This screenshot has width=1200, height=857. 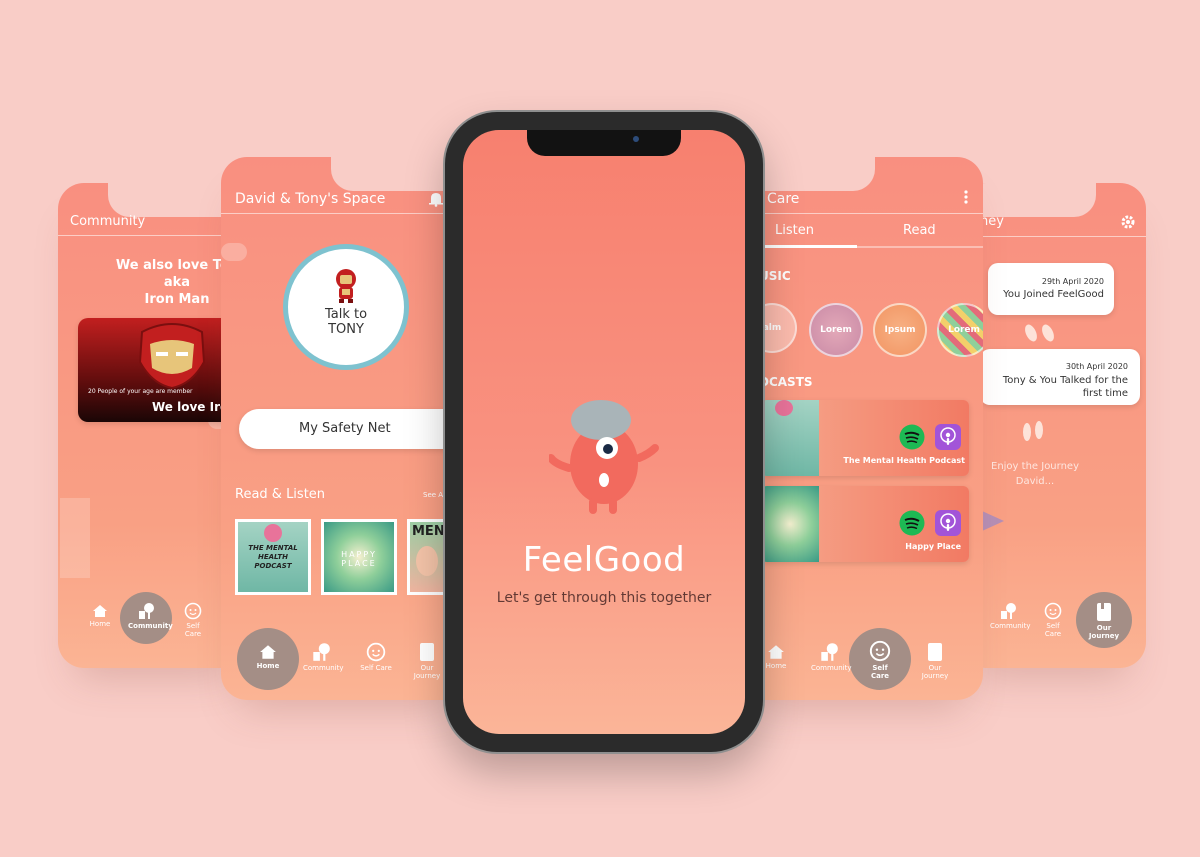 I want to click on tab-indicator, so click(x=811, y=246).